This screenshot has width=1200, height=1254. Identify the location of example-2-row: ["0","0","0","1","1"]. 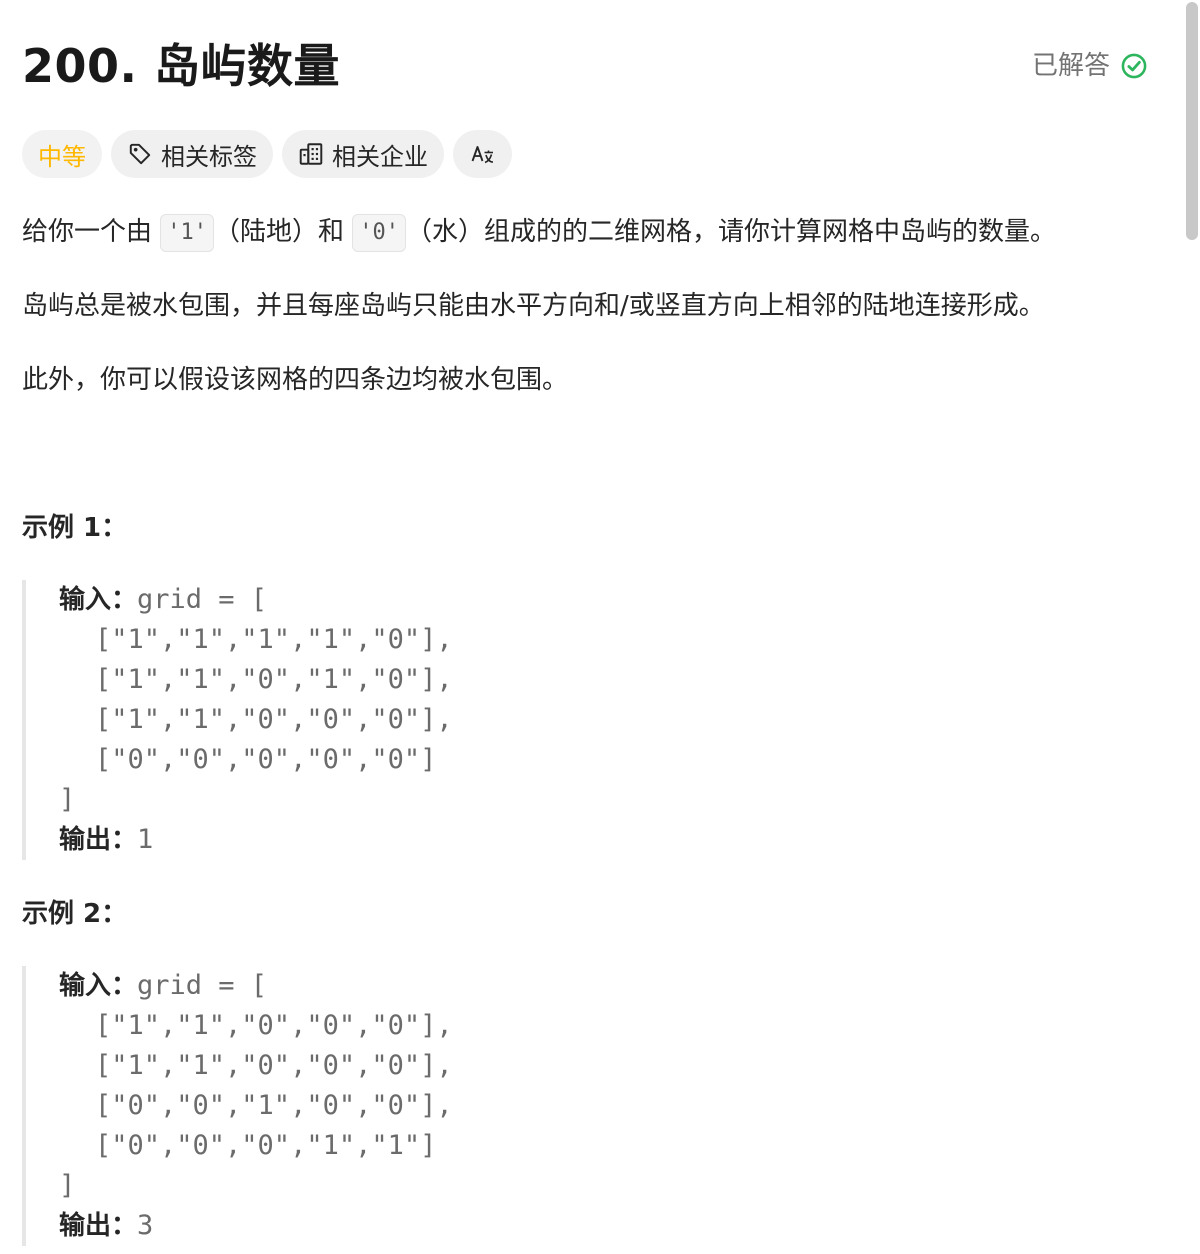
(266, 1145).